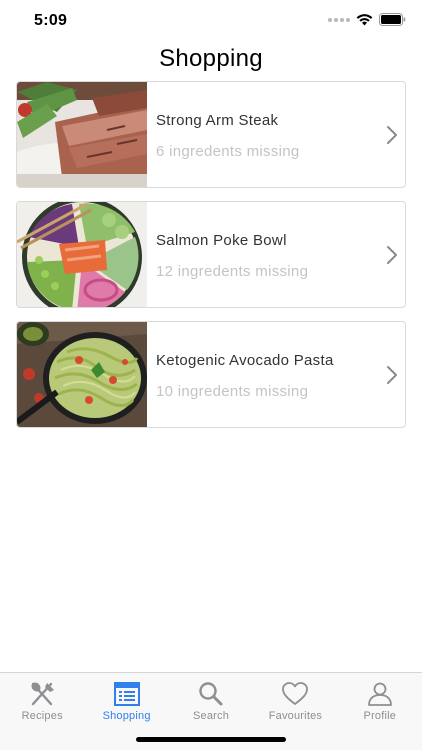 The image size is (422, 750). Describe the element at coordinates (295, 694) in the screenshot. I see `heart-icon` at that location.